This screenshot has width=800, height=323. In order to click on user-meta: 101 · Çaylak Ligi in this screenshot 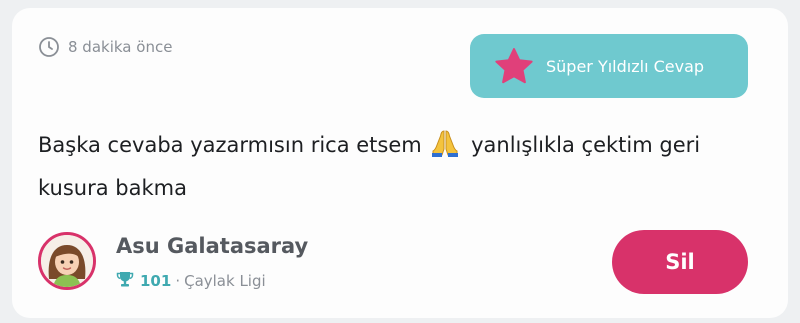, I will do `click(191, 281)`.